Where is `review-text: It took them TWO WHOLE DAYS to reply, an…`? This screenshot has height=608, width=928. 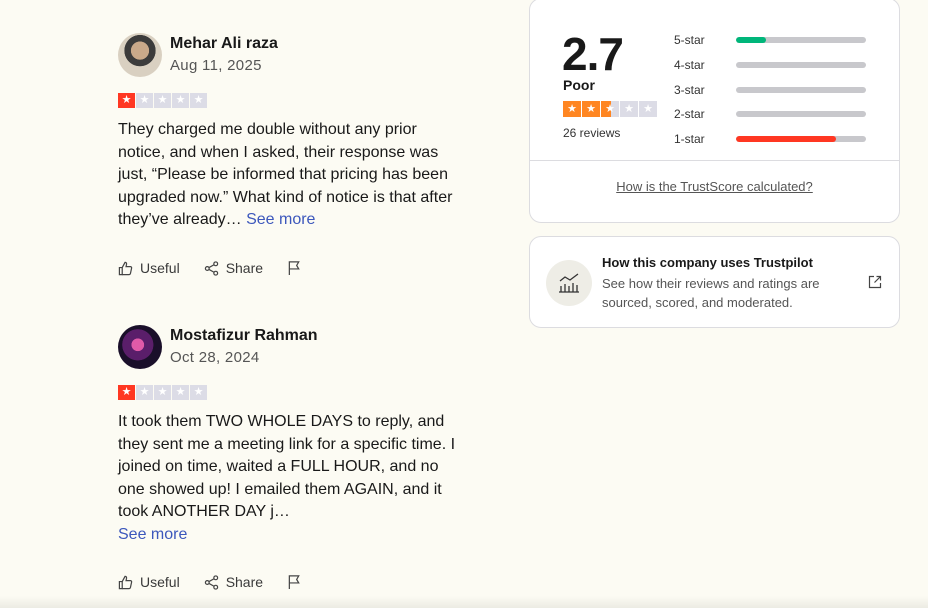 review-text: It took them TWO WHOLE DAYS to reply, an… is located at coordinates (288, 478).